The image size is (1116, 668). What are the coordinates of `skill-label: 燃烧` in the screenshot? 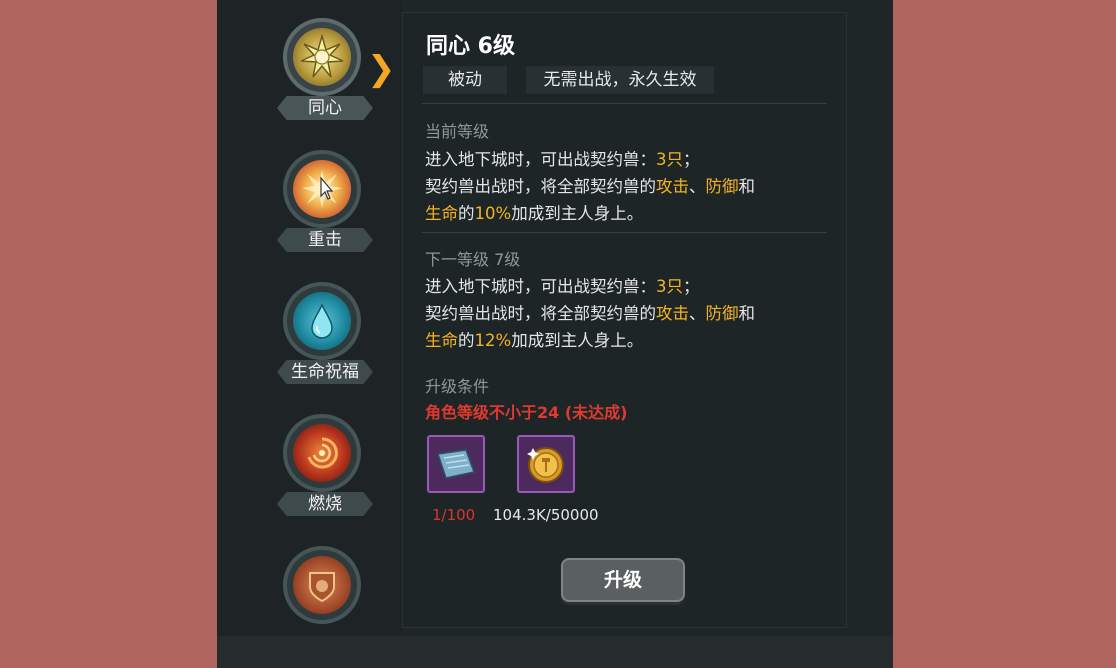 It's located at (325, 504).